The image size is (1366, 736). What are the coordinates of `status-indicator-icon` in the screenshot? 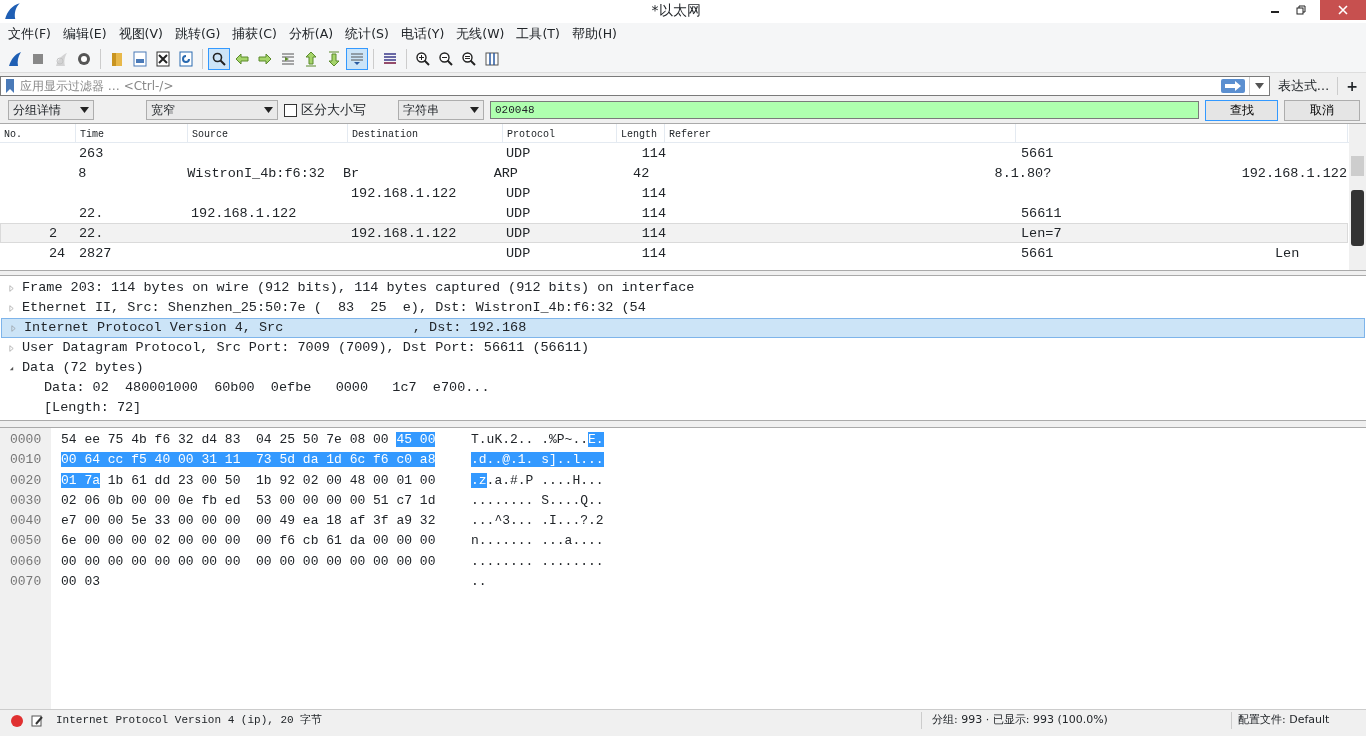 It's located at (17, 720).